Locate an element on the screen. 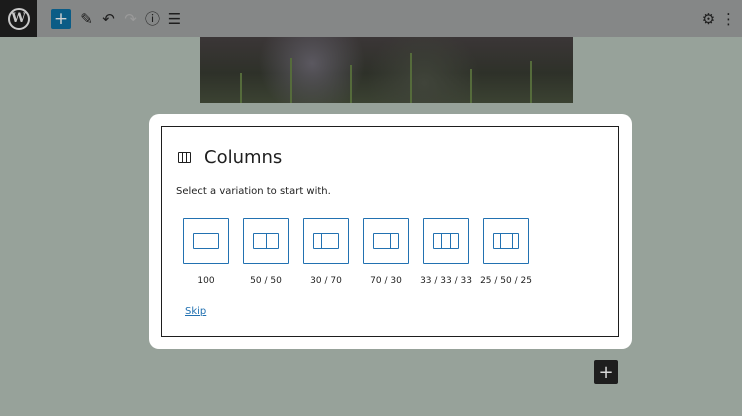 This screenshot has width=742, height=416. variation-label: 33 / 33 / 33 is located at coordinates (446, 281).